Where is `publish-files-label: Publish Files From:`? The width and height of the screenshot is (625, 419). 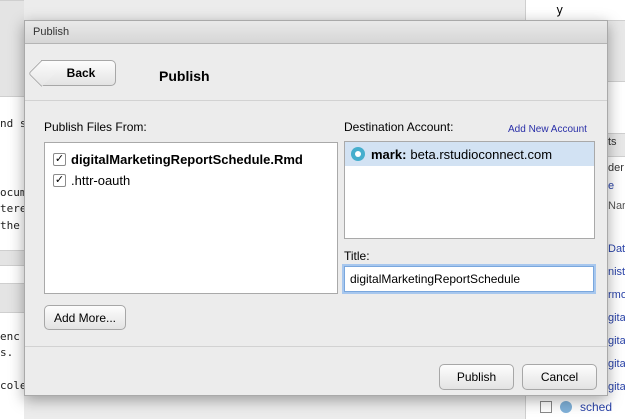 publish-files-label: Publish Files From: is located at coordinates (95, 127).